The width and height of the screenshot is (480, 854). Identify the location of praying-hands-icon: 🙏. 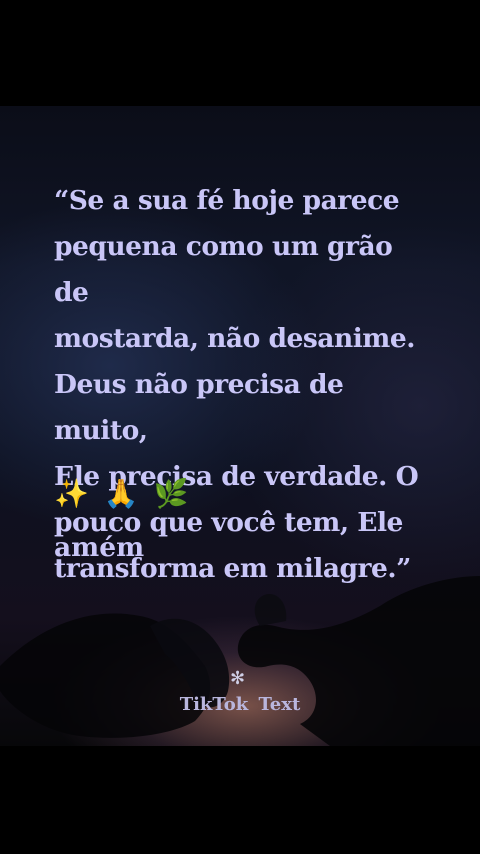
(121, 493).